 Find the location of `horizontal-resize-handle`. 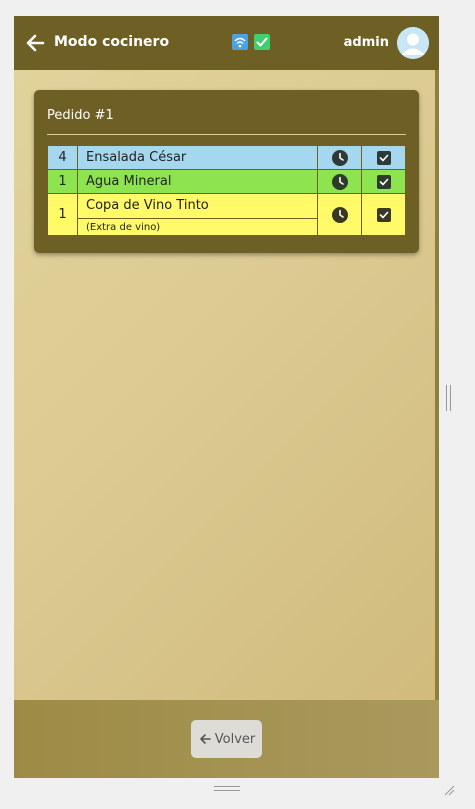

horizontal-resize-handle is located at coordinates (227, 788).